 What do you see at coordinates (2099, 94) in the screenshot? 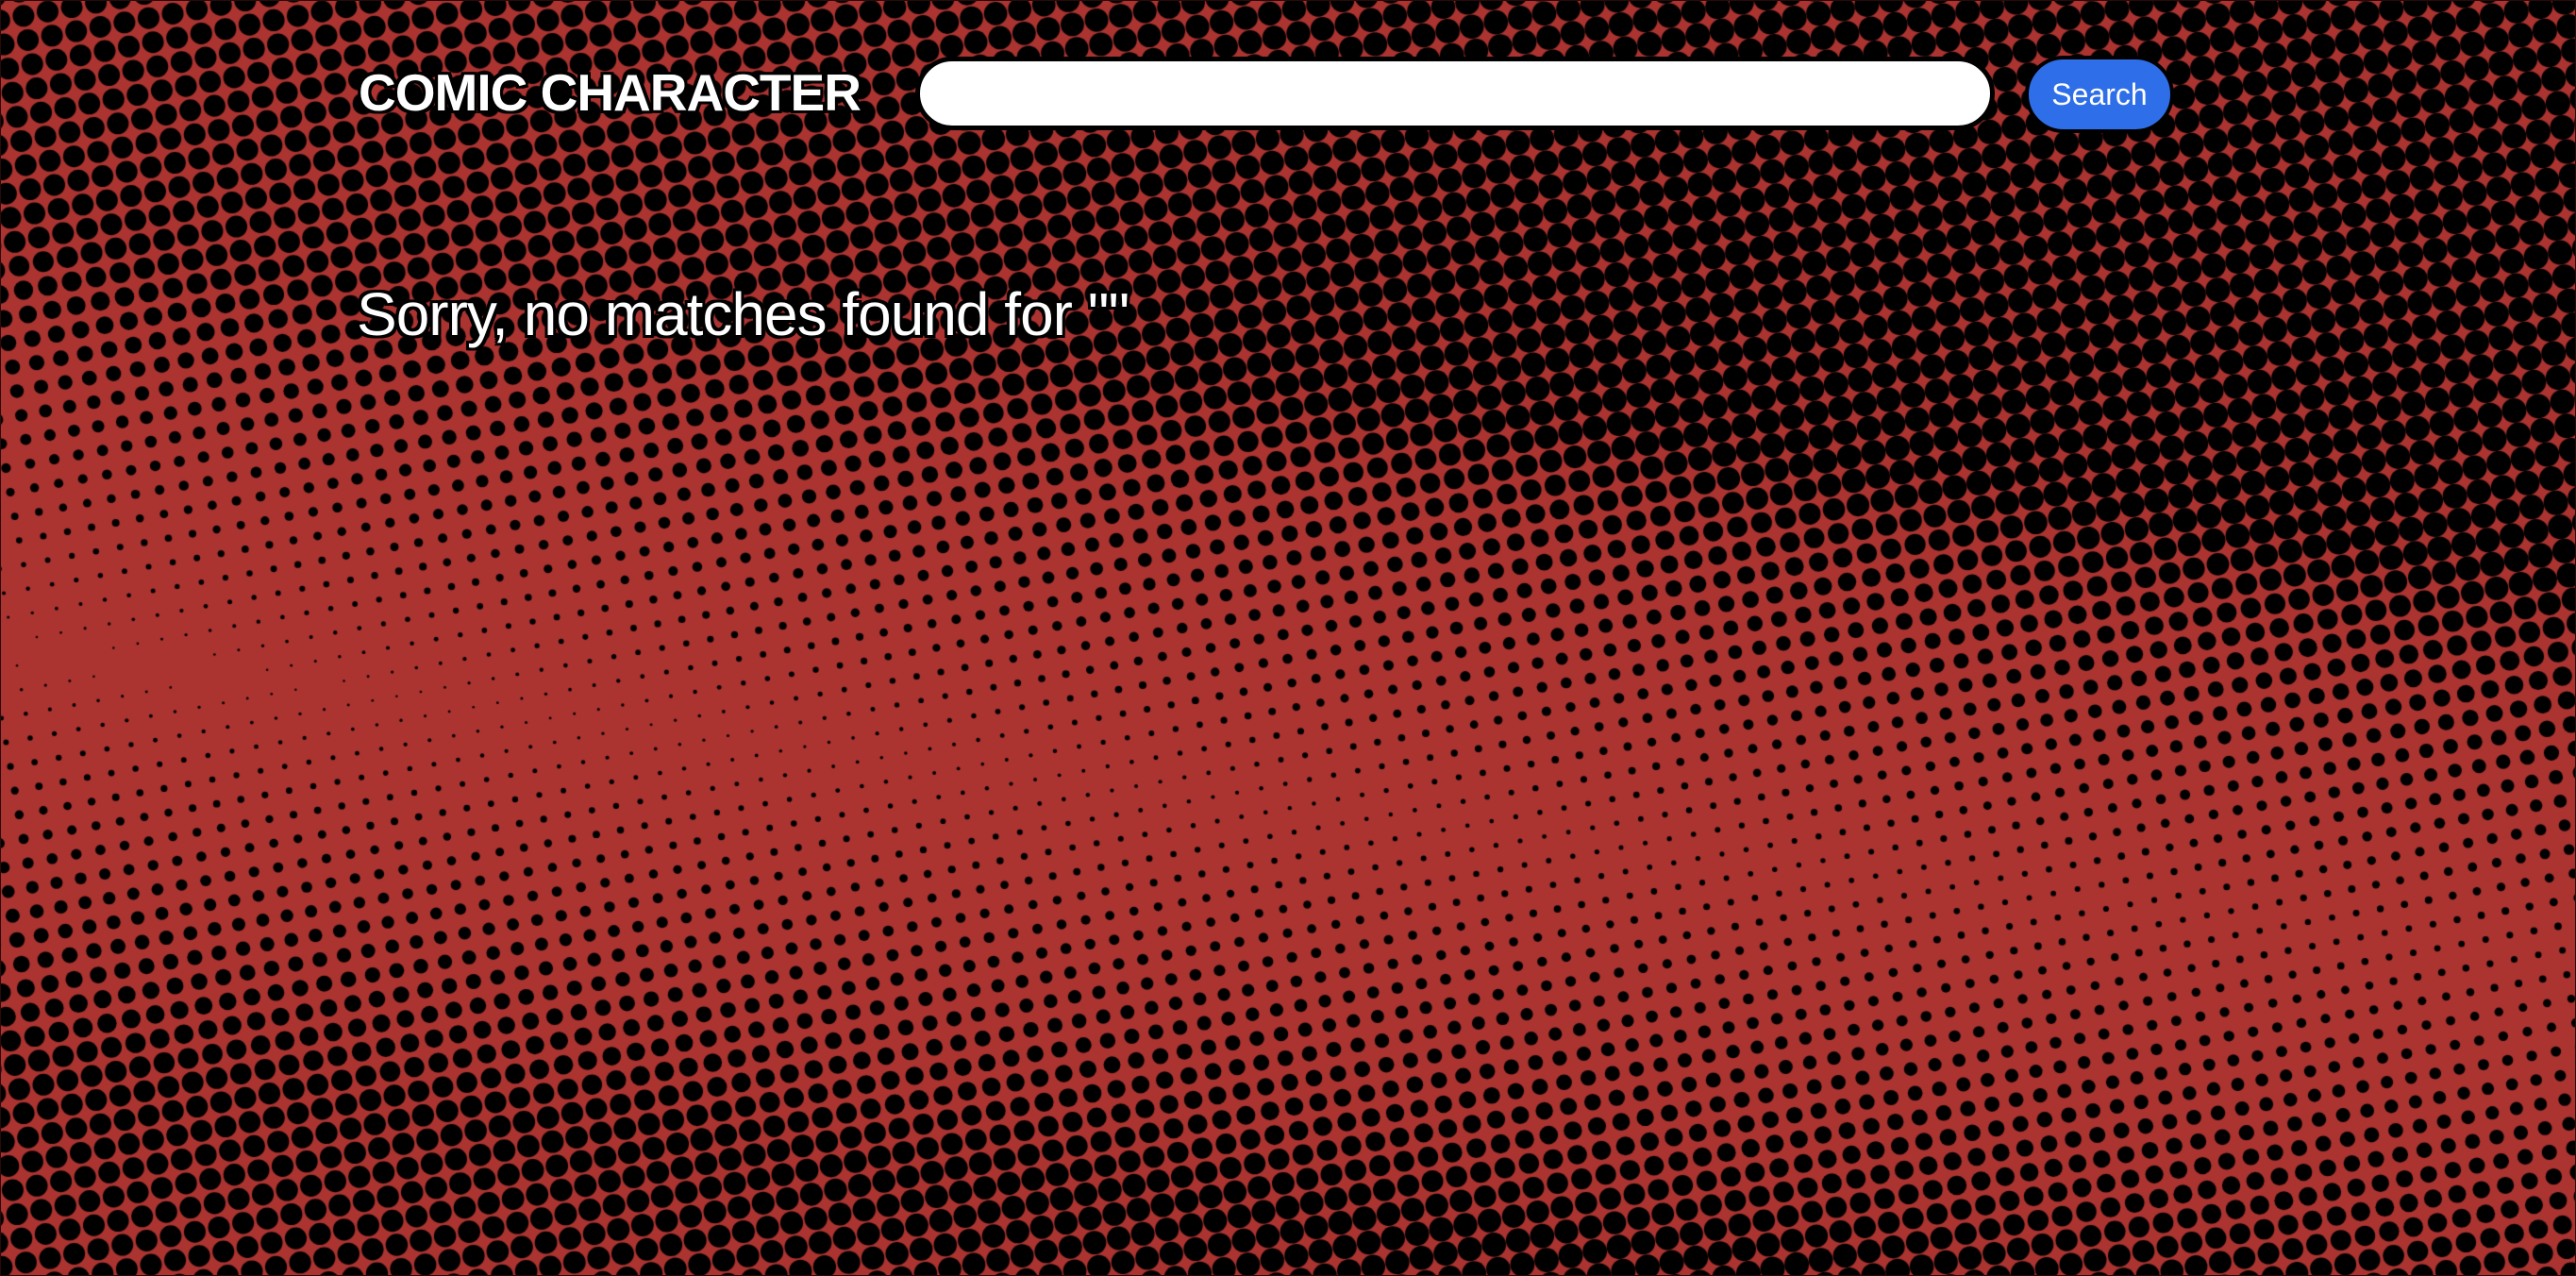
I see `search-button: Search` at bounding box center [2099, 94].